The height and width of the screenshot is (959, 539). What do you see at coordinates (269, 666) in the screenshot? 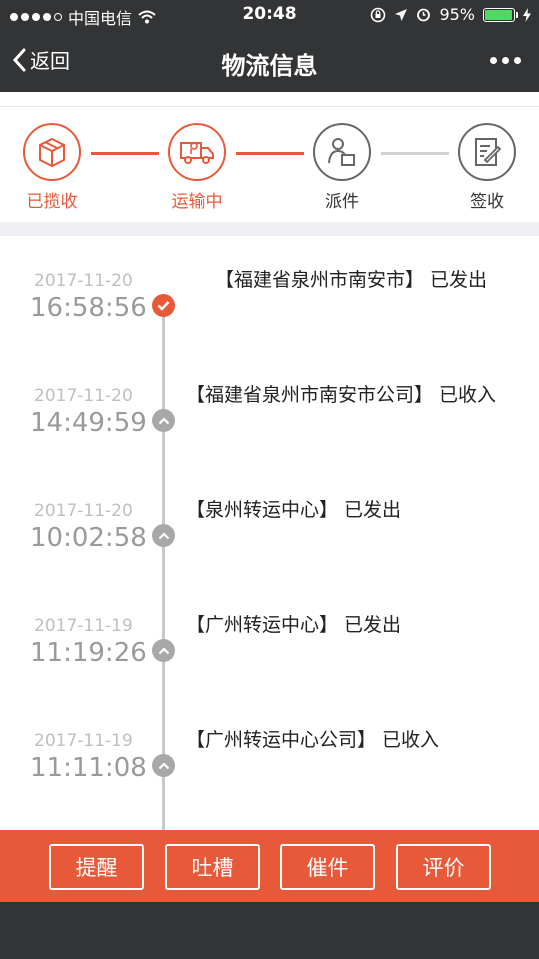
I see `timeline-entry: 2017-11-19 11:19:26 【广州转运中心】 已发出` at bounding box center [269, 666].